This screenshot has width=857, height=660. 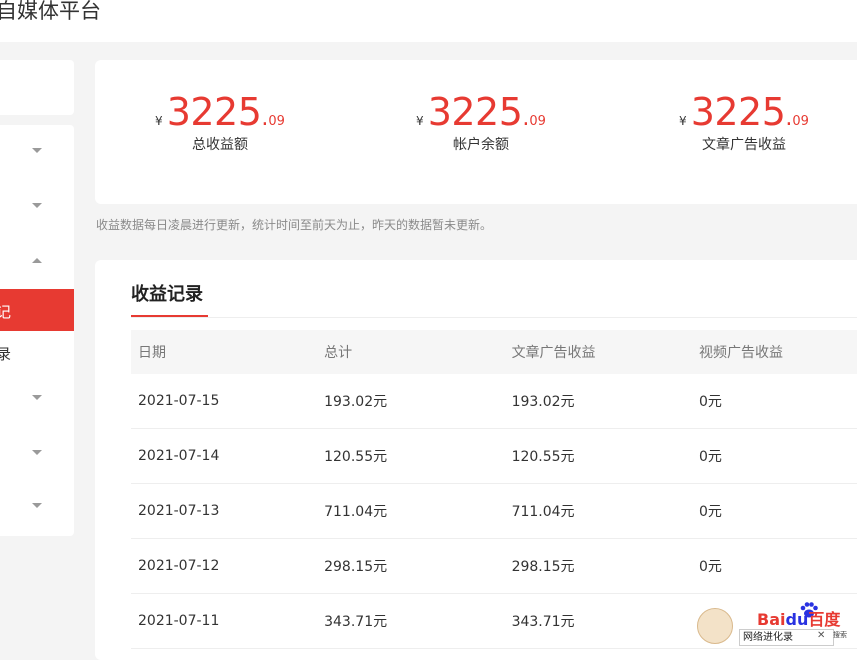 I want to click on table-row: 2021-07-15 193.02元 193.02元 0元, so click(x=494, y=401).